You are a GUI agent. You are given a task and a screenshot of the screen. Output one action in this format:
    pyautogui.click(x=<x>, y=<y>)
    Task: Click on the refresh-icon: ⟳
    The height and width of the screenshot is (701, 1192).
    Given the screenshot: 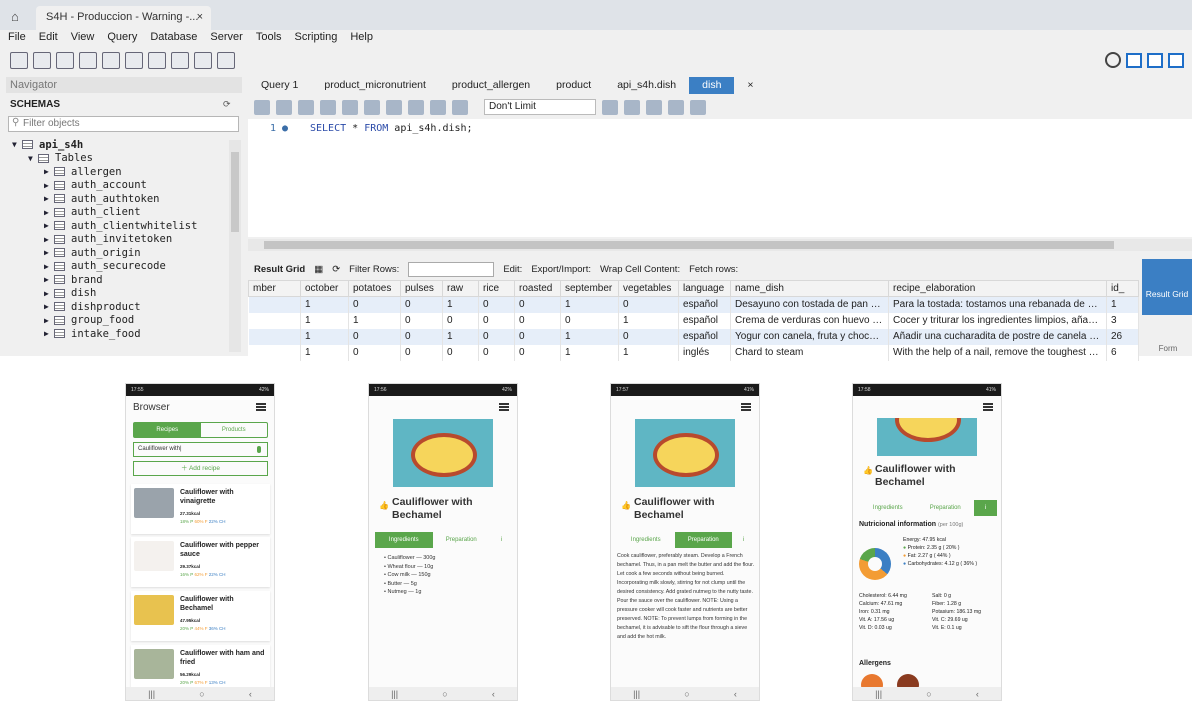 What is the action you would take?
    pyautogui.click(x=227, y=104)
    